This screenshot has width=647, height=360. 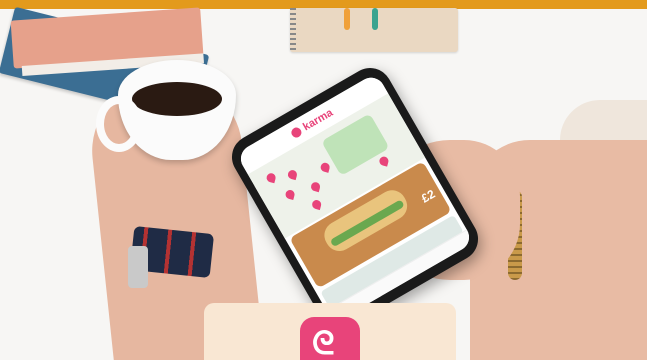 I want to click on cup-handle, so click(x=119, y=124).